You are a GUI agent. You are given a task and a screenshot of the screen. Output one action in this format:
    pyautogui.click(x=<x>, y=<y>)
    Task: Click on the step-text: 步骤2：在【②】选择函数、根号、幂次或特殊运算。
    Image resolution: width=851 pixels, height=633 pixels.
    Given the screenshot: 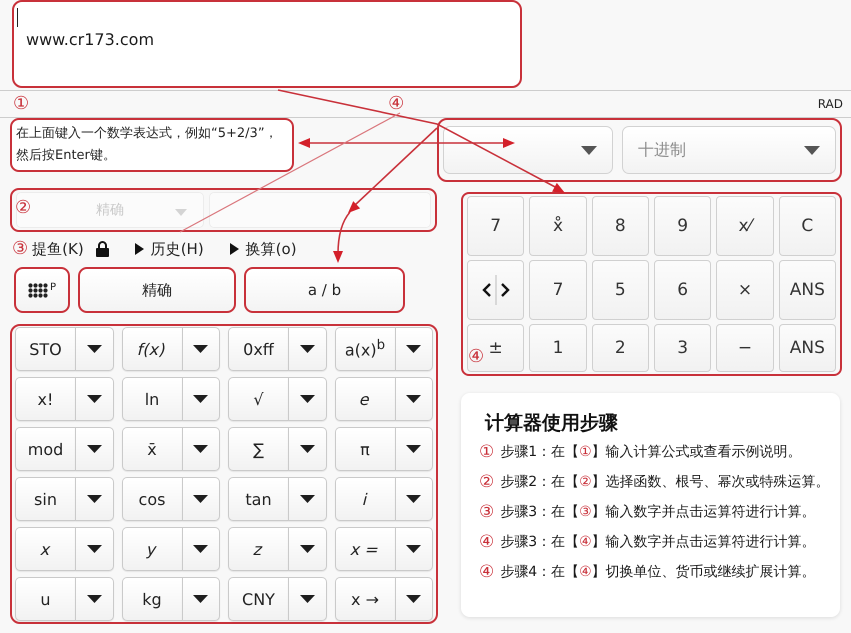 What is the action you would take?
    pyautogui.click(x=665, y=482)
    